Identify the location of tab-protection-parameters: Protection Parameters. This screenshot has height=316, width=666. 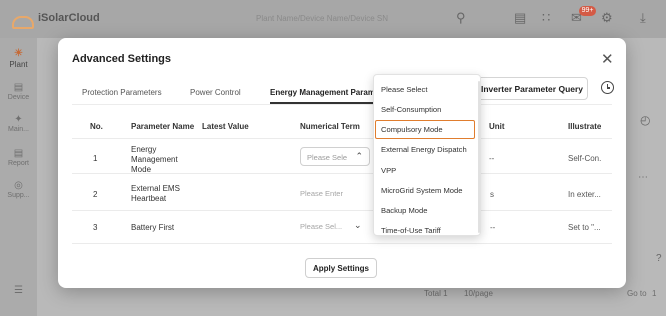
(122, 92).